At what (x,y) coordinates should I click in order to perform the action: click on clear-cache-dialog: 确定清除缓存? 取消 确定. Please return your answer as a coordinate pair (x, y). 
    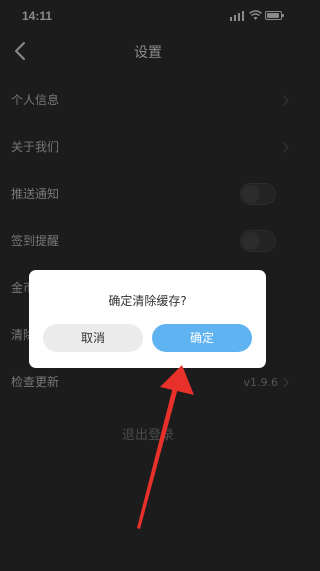
    Looking at the image, I should click on (147, 319).